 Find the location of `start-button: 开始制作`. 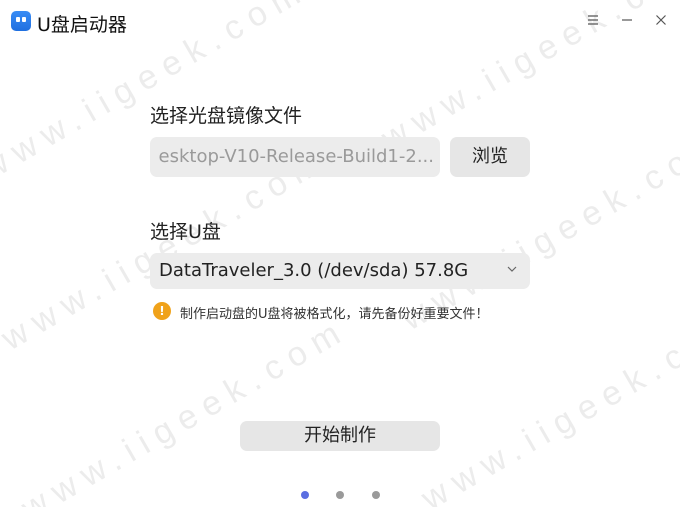

start-button: 开始制作 is located at coordinates (340, 436).